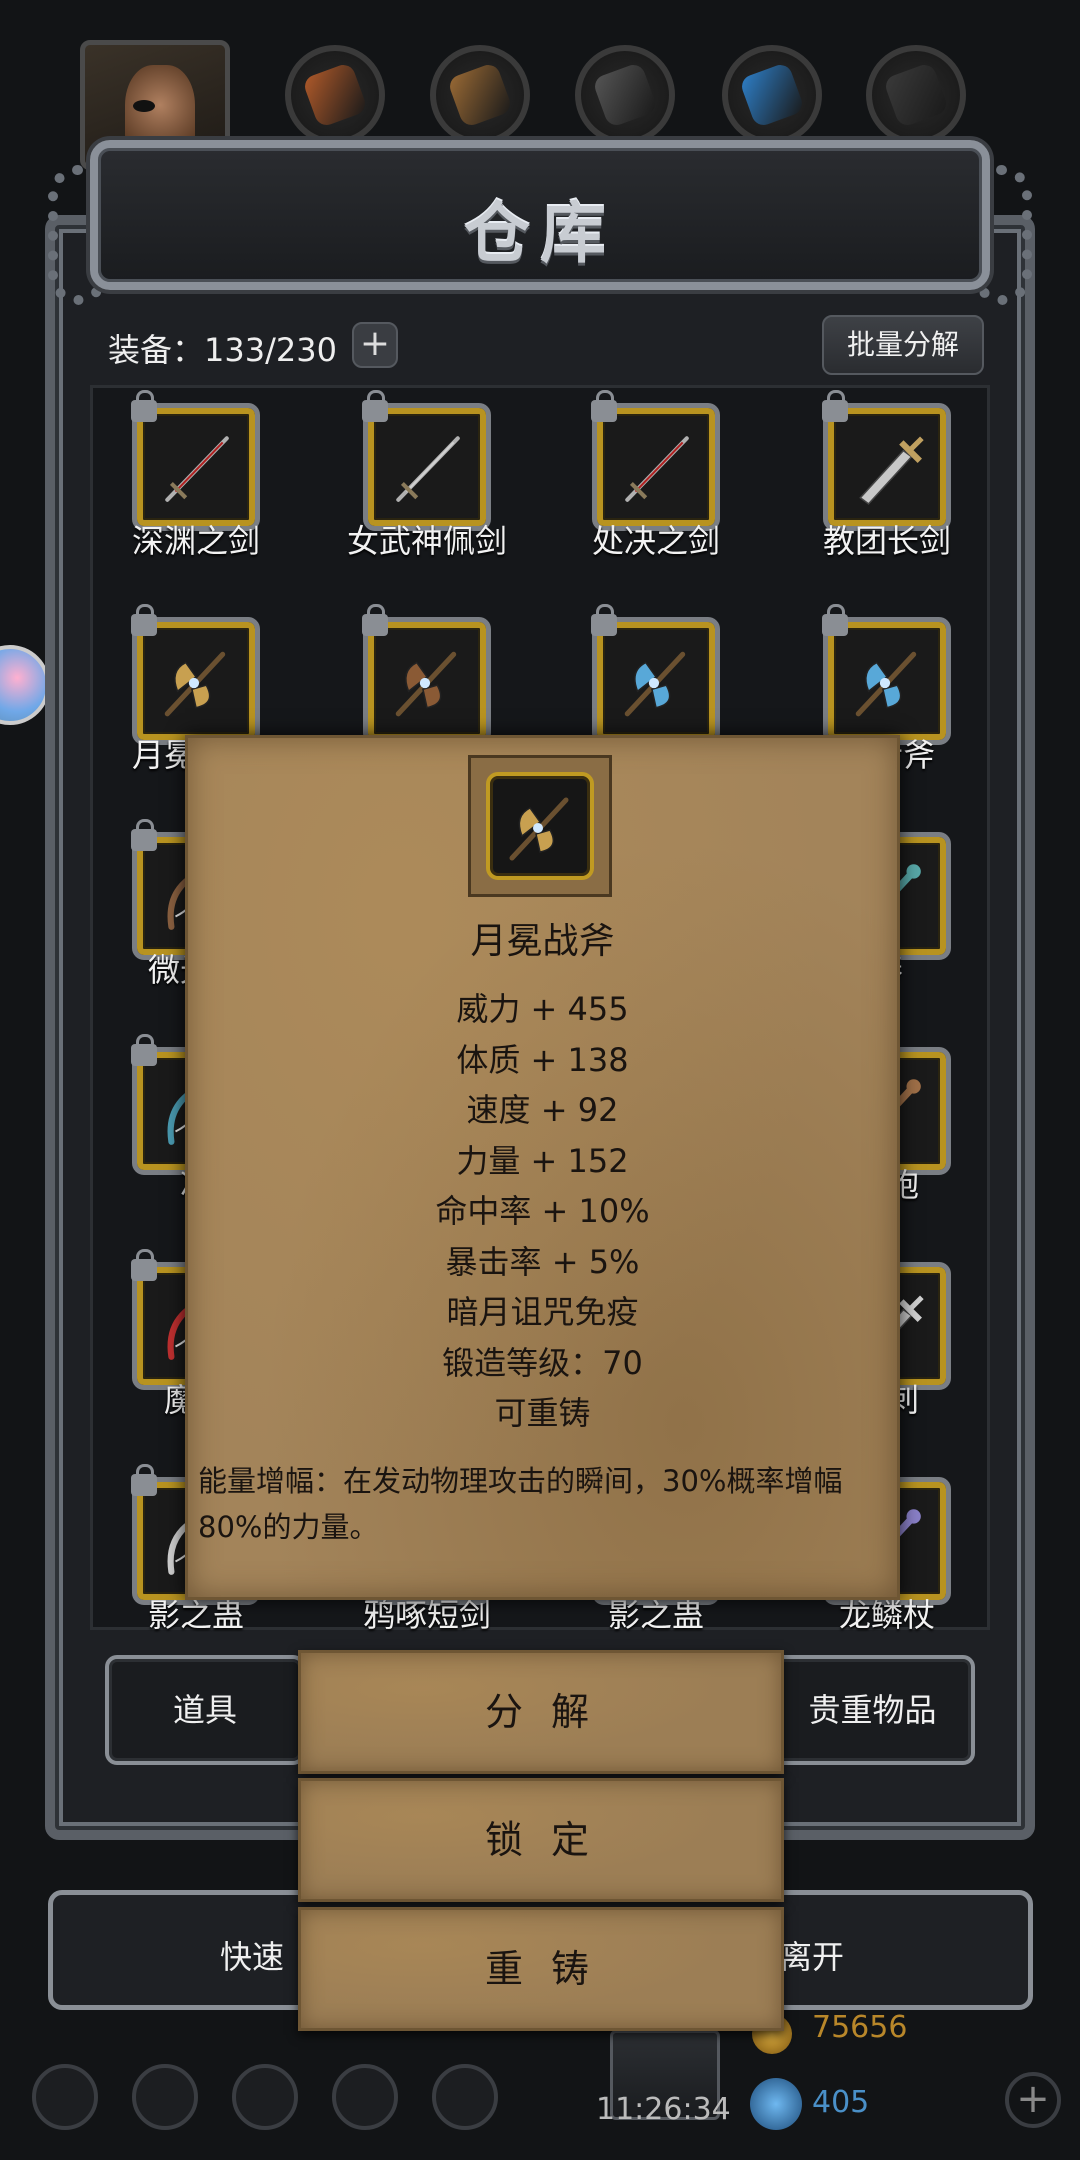 The width and height of the screenshot is (1080, 2160). I want to click on settings-icon, so click(65, 2097).